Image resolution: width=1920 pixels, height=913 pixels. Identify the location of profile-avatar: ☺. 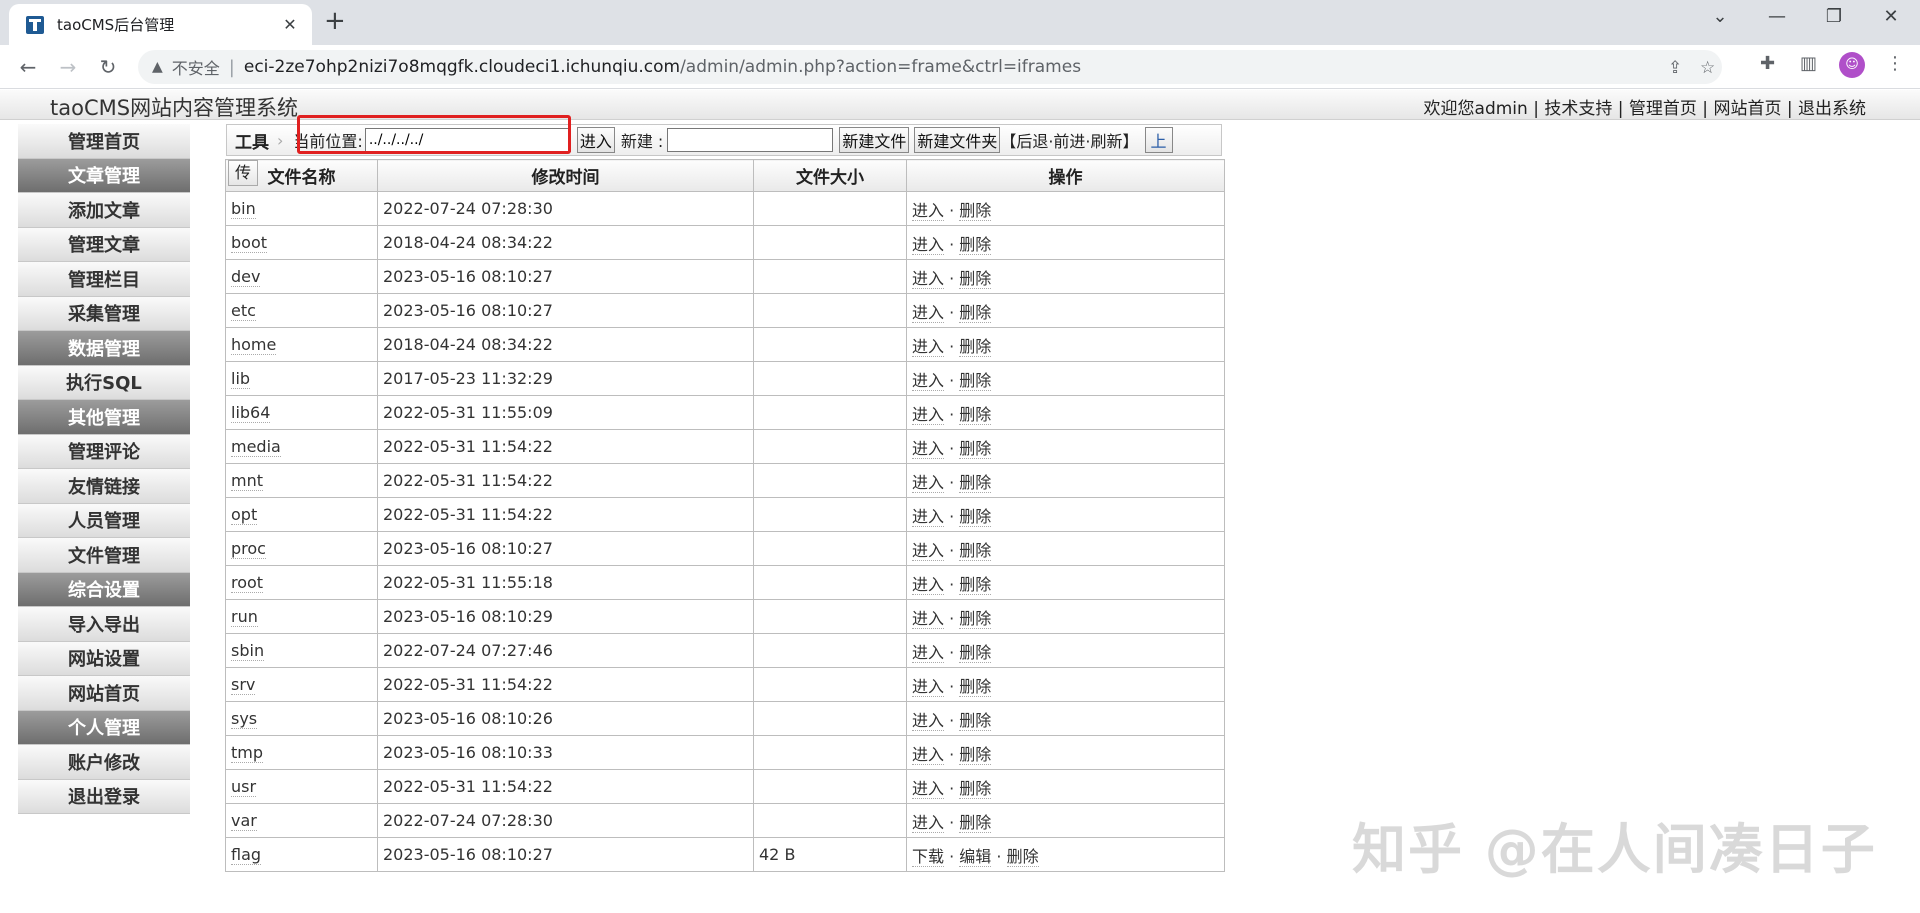
(1852, 65).